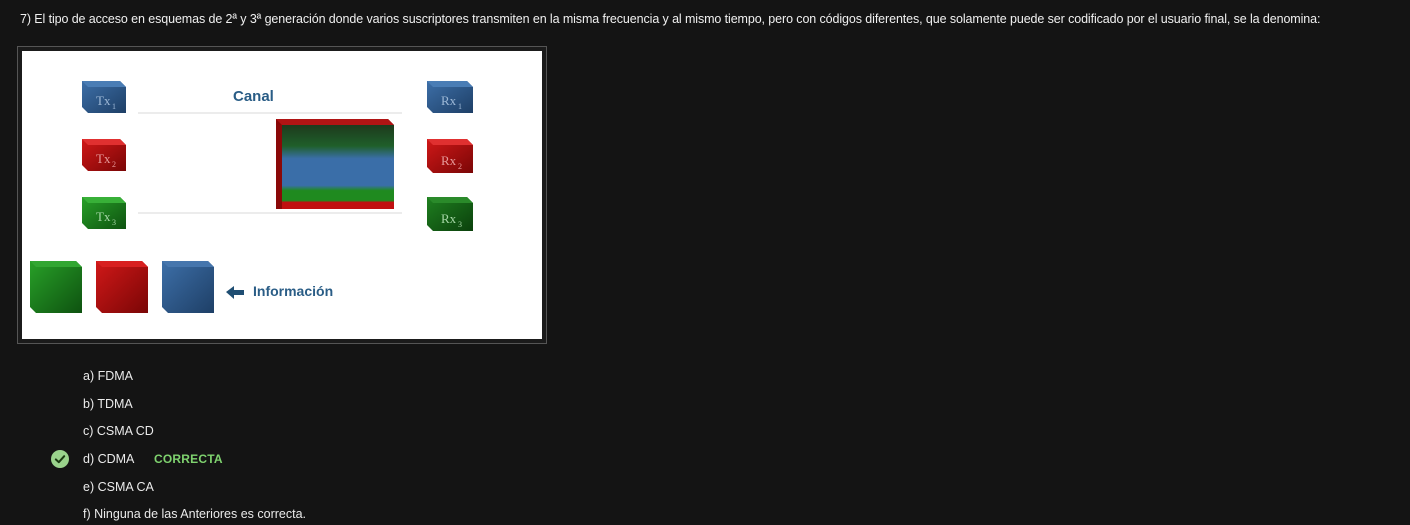 Image resolution: width=1410 pixels, height=525 pixels. Describe the element at coordinates (460, 166) in the screenshot. I see `rx2-sub: 2` at that location.